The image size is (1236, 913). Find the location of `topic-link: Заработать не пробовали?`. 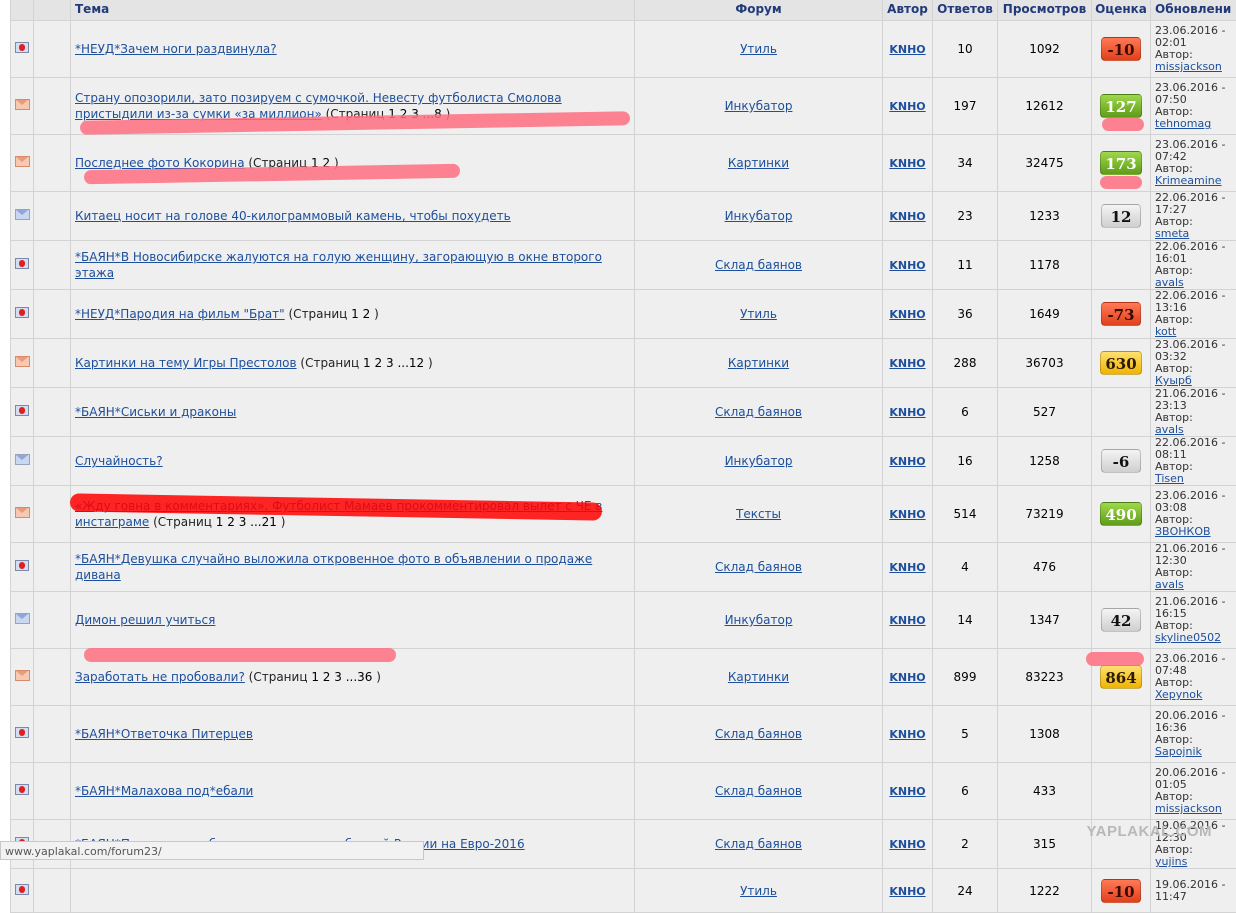

topic-link: Заработать не пробовали? is located at coordinates (160, 677).